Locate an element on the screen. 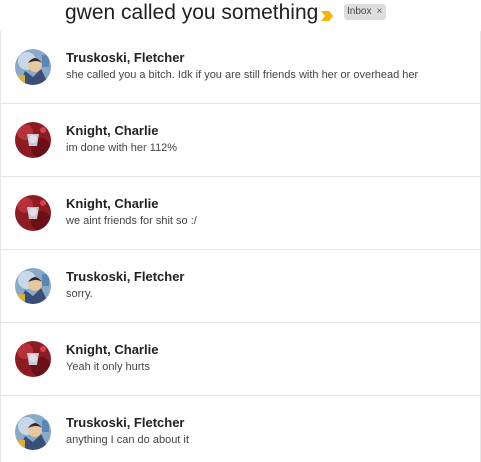  label-text: Inbox is located at coordinates (359, 11).